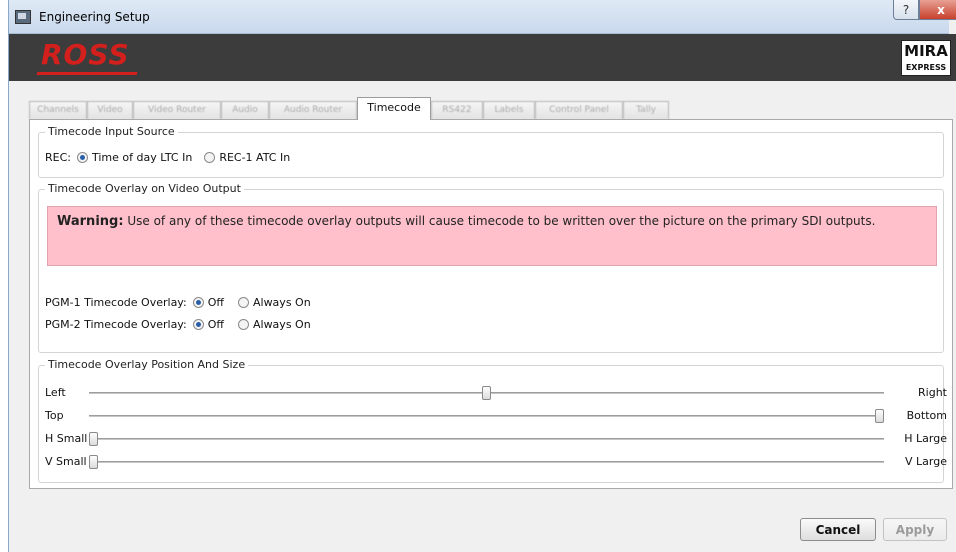 The height and width of the screenshot is (552, 956). What do you see at coordinates (116, 324) in the screenshot?
I see `pgm2-label: PGM-2 Timecode Overlay:` at bounding box center [116, 324].